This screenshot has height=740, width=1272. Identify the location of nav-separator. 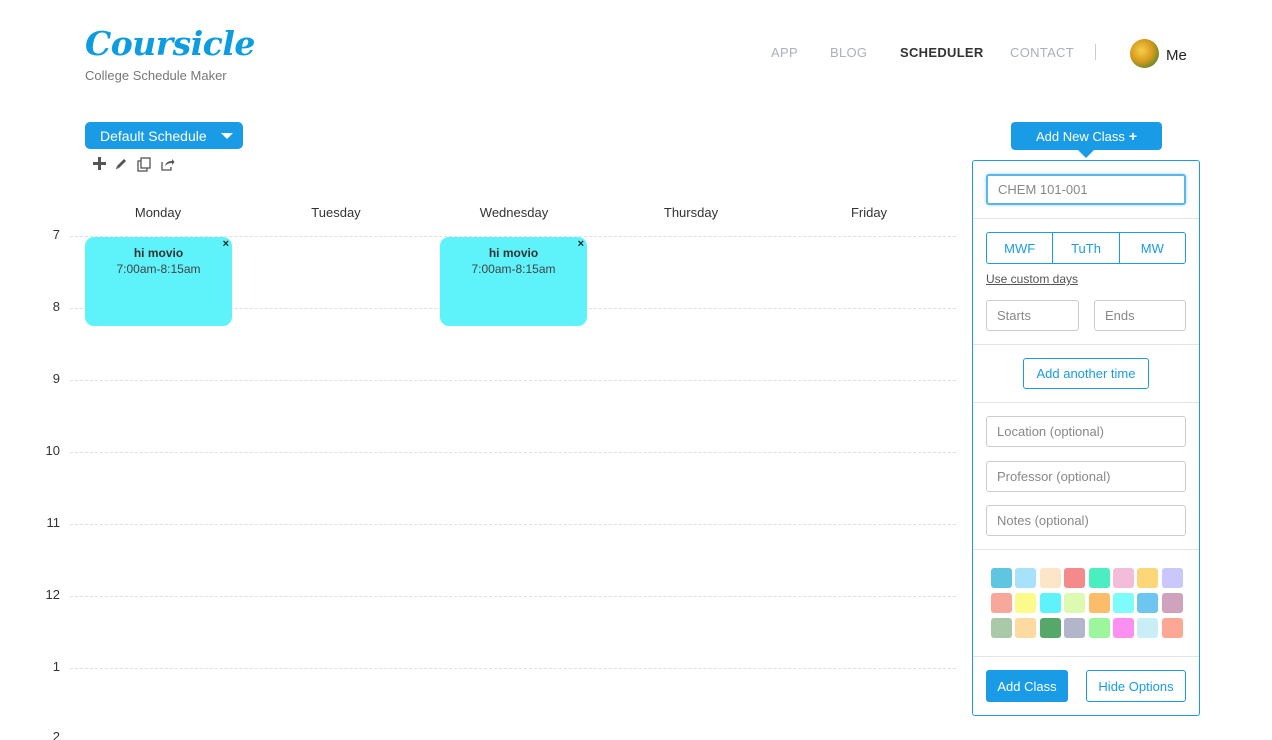
(1095, 52).